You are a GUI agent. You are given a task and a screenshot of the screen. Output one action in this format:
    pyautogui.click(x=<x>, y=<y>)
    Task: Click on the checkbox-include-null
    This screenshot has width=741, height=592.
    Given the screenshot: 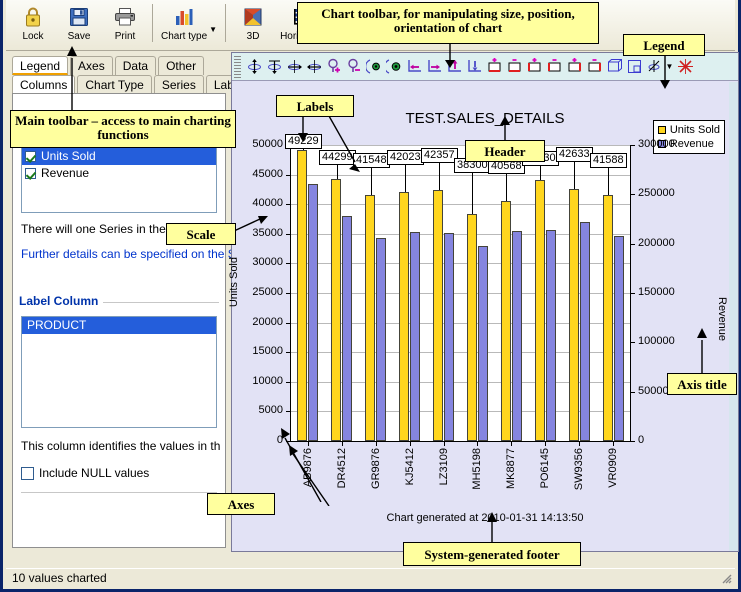 What is the action you would take?
    pyautogui.click(x=27, y=473)
    